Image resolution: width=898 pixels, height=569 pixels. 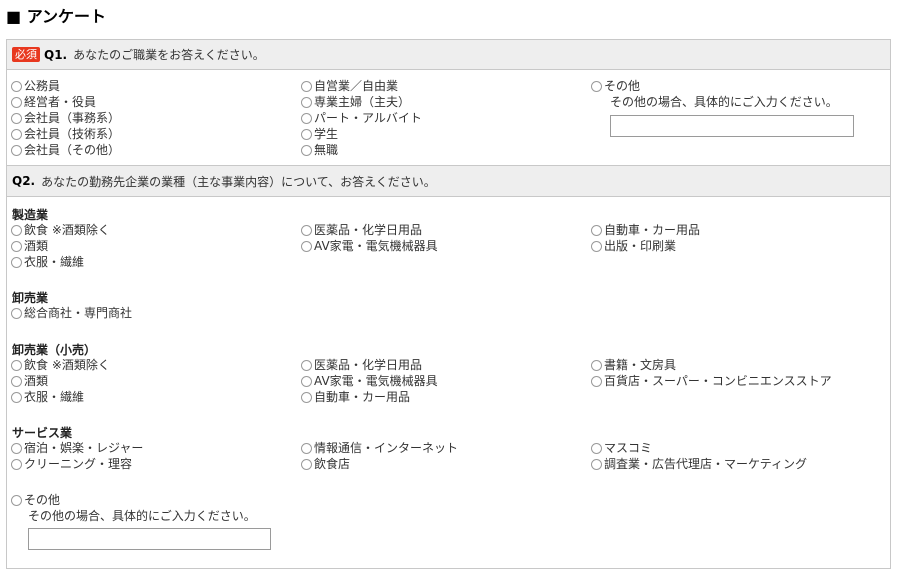 What do you see at coordinates (362, 397) in the screenshot?
I see `radio-option-label: 自動車・カー用品` at bounding box center [362, 397].